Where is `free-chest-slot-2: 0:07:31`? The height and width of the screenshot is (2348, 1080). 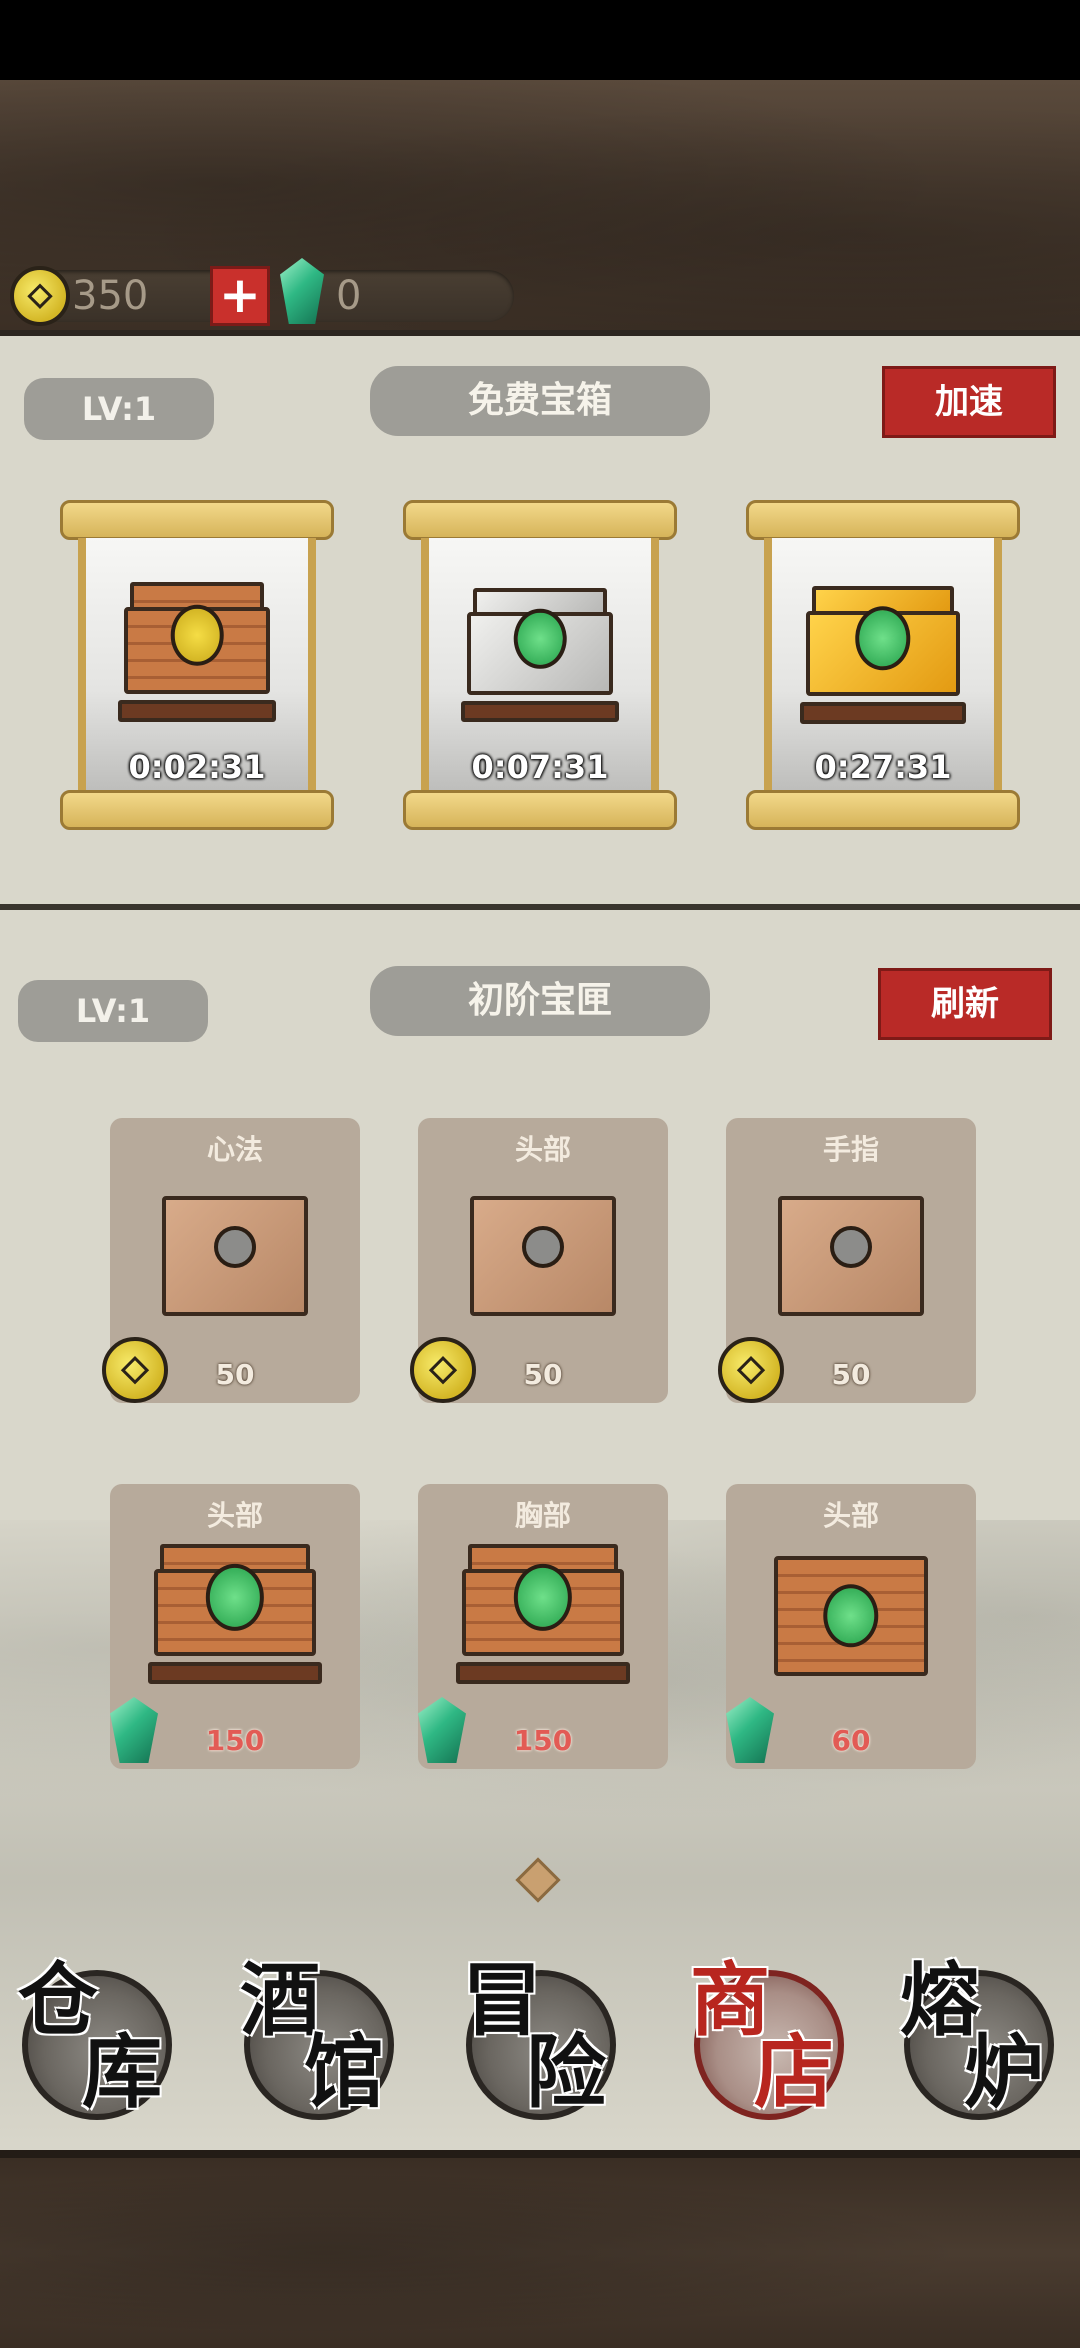 free-chest-slot-2: 0:07:31 is located at coordinates (540, 665).